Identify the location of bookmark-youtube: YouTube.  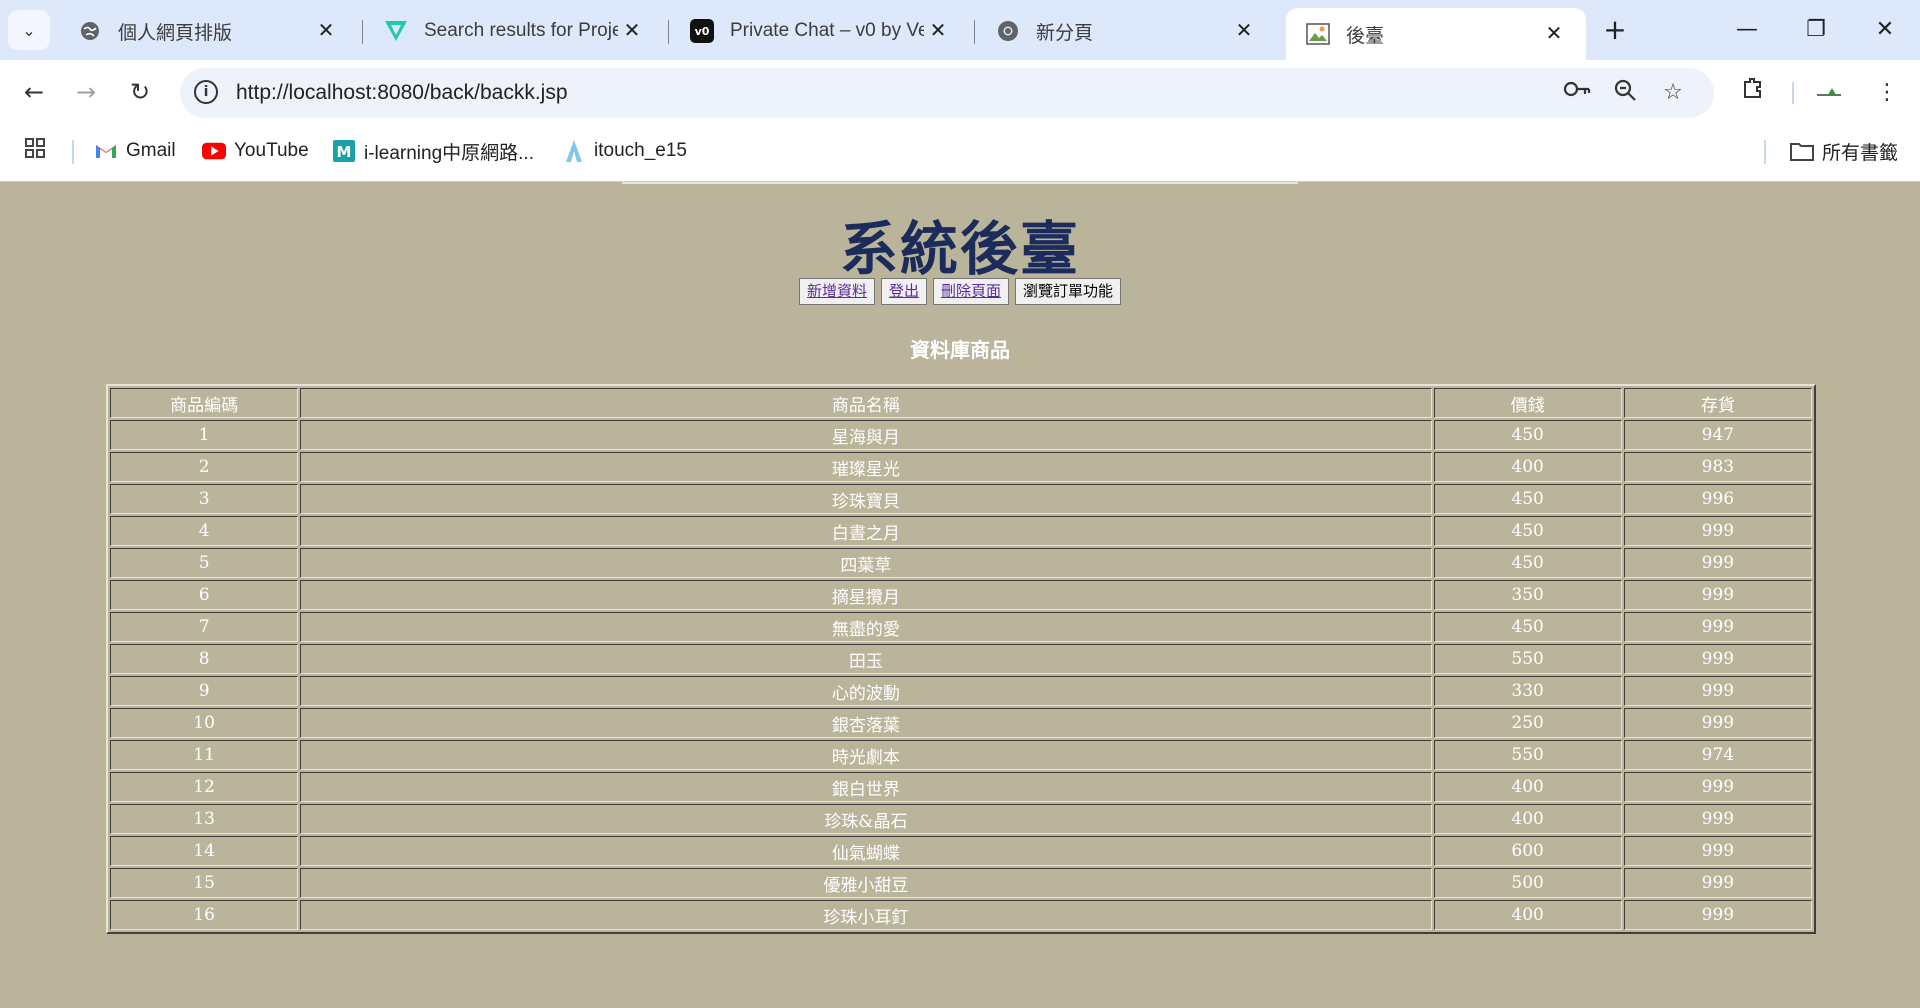
(255, 151).